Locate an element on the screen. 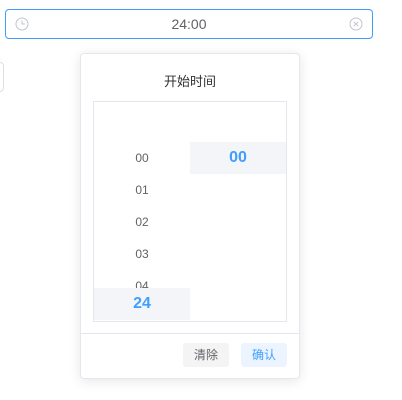 The height and width of the screenshot is (400, 402). hour-column: 00 01 02 03 04 24 is located at coordinates (142, 211).